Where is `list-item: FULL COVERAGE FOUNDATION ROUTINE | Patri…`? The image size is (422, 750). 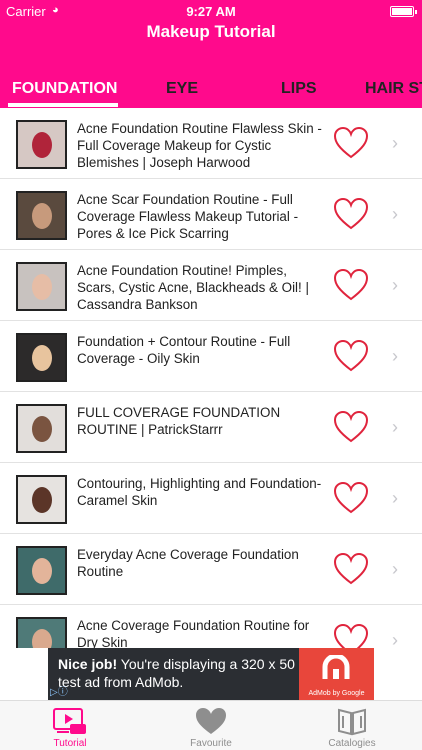
list-item: FULL COVERAGE FOUNDATION ROUTINE | Patri… is located at coordinates (211, 427).